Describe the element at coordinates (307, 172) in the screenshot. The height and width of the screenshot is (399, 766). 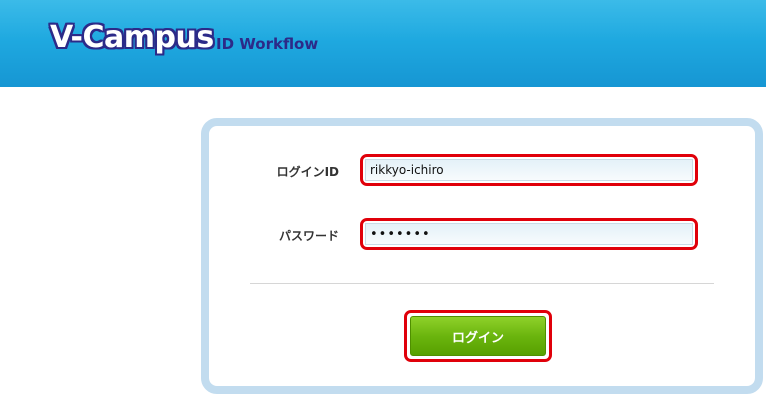
I see `login-id-label: ログインID` at that location.